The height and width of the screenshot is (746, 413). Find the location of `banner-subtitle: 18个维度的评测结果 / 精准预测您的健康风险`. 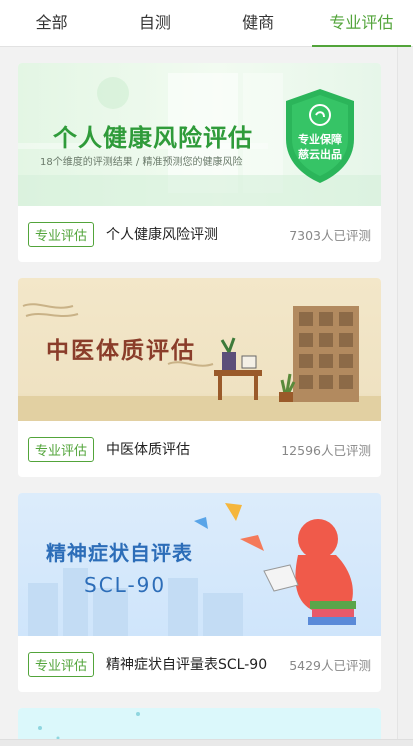

banner-subtitle: 18个维度的评测结果 / 精准预测您的健康风险 is located at coordinates (141, 162).